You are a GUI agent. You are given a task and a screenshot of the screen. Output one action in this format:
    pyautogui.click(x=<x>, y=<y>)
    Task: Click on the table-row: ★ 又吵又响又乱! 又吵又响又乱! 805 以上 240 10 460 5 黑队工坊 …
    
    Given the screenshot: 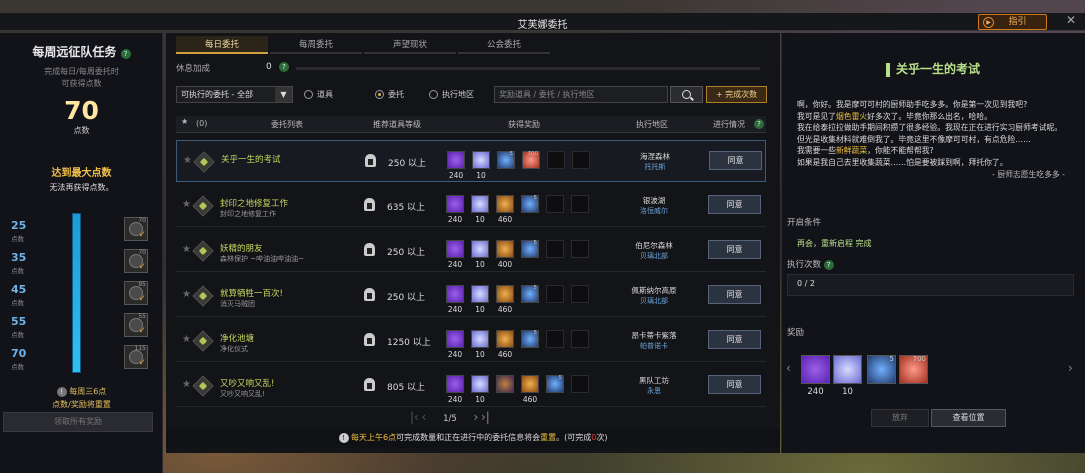 What is the action you would take?
    pyautogui.click(x=471, y=386)
    